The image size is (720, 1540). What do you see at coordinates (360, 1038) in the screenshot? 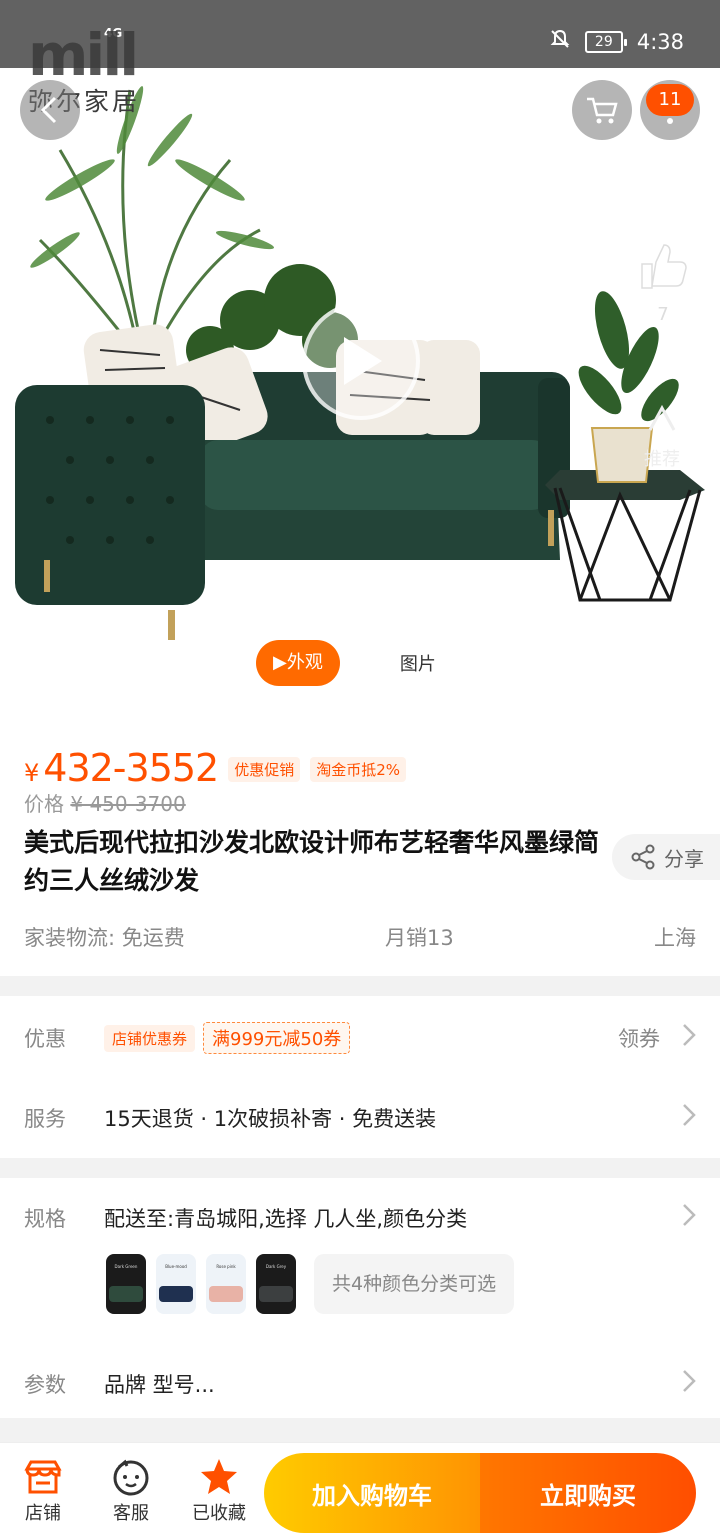
I see `coupon-row: 优惠 店铺优惠券 满999元减50券 领券` at bounding box center [360, 1038].